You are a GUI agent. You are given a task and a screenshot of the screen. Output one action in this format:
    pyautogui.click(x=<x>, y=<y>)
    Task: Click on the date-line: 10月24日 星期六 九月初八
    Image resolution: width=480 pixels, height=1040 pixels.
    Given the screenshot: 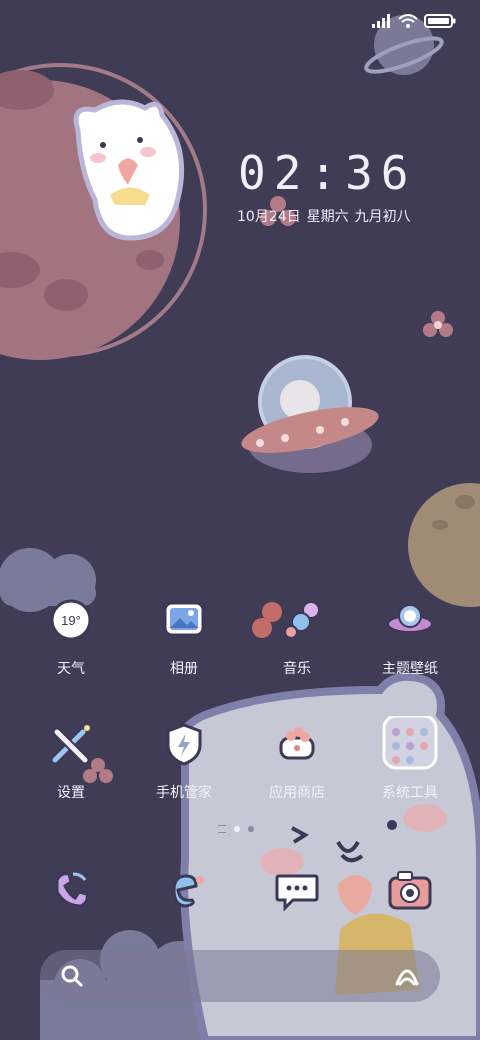 What is the action you would take?
    pyautogui.click(x=327, y=216)
    